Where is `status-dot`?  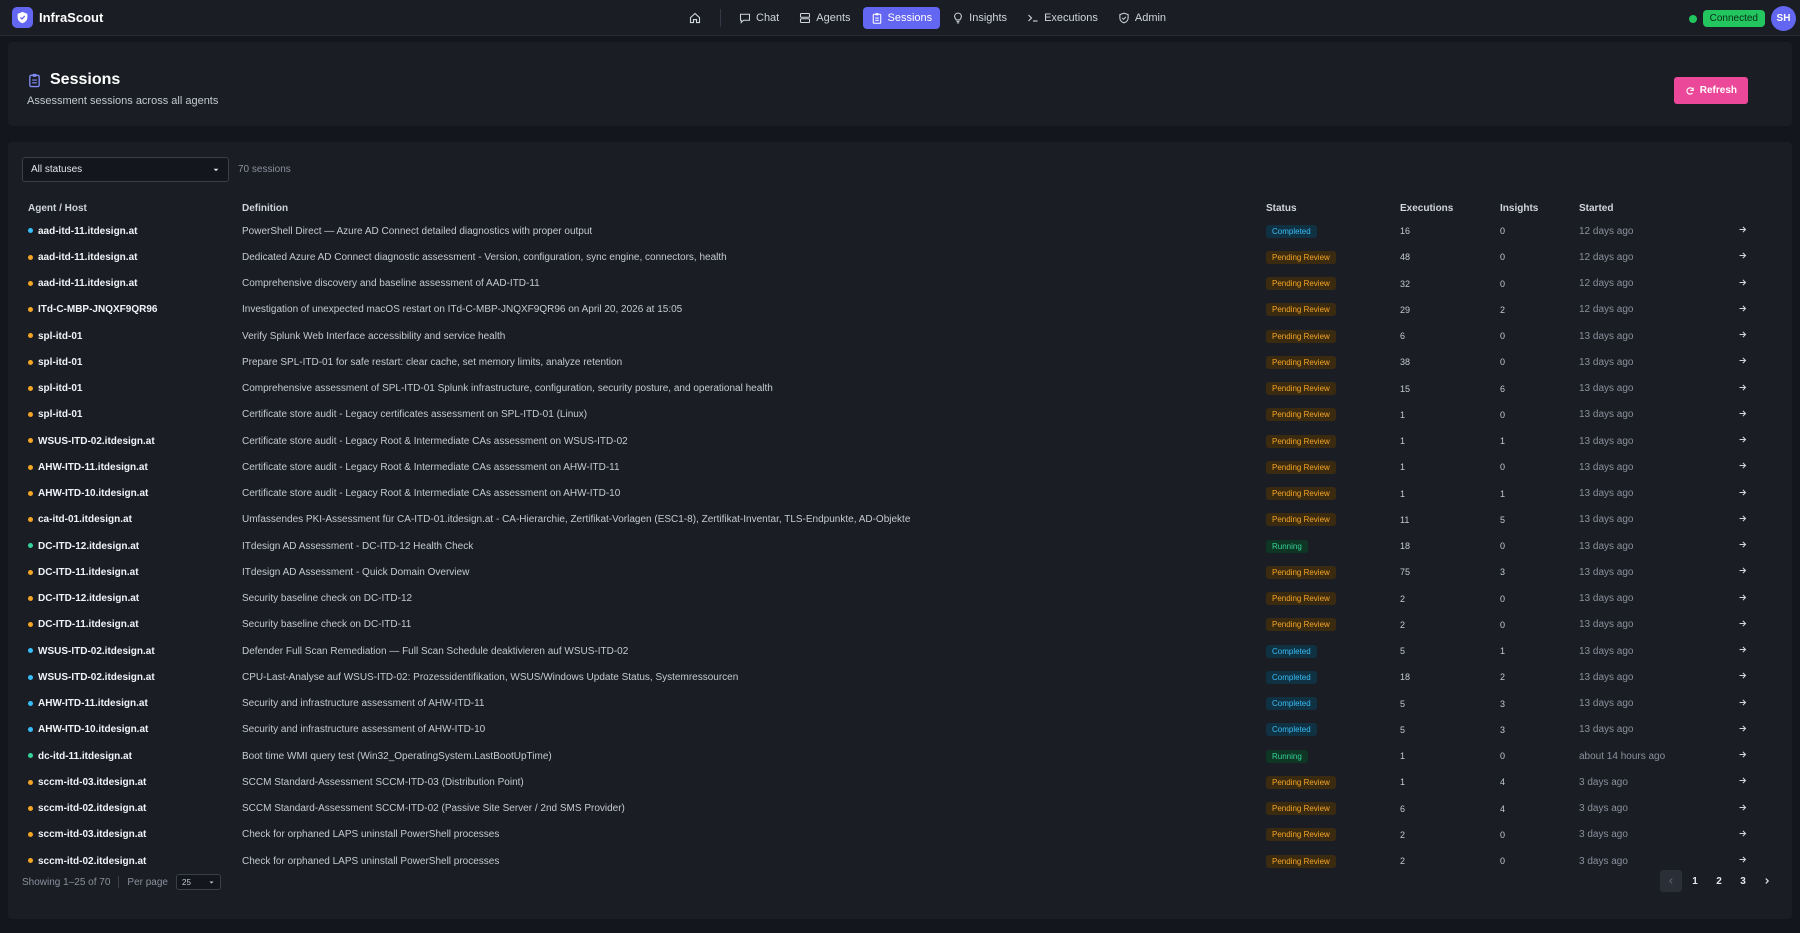
status-dot is located at coordinates (30, 388).